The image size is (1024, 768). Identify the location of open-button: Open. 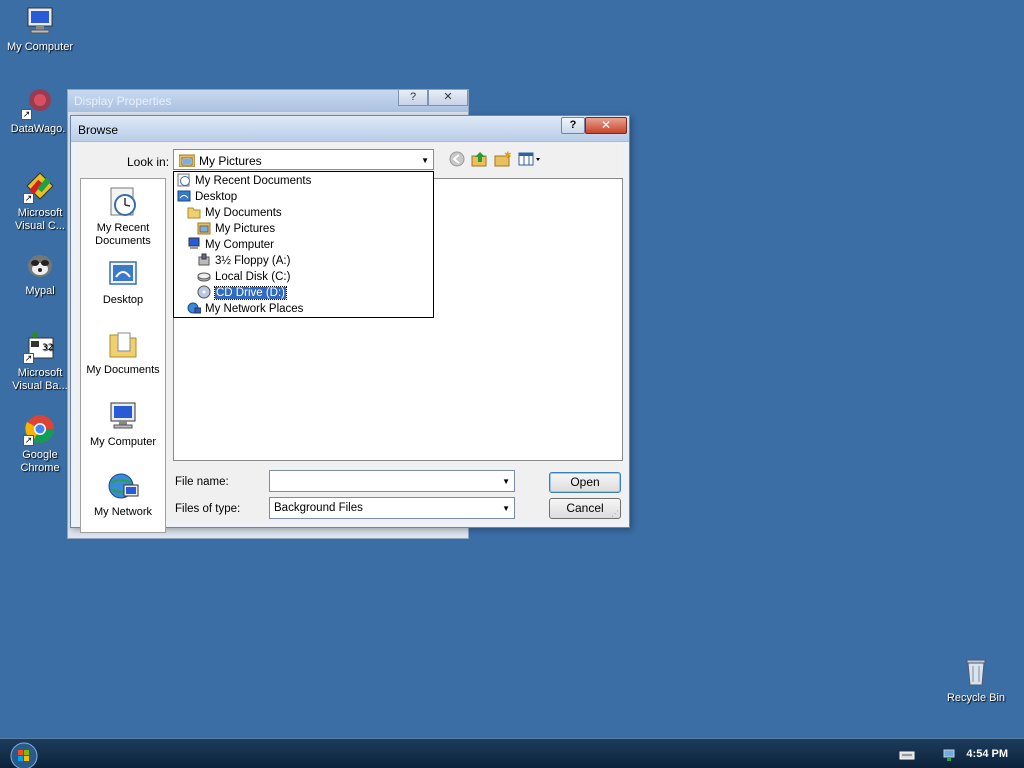
(585, 482).